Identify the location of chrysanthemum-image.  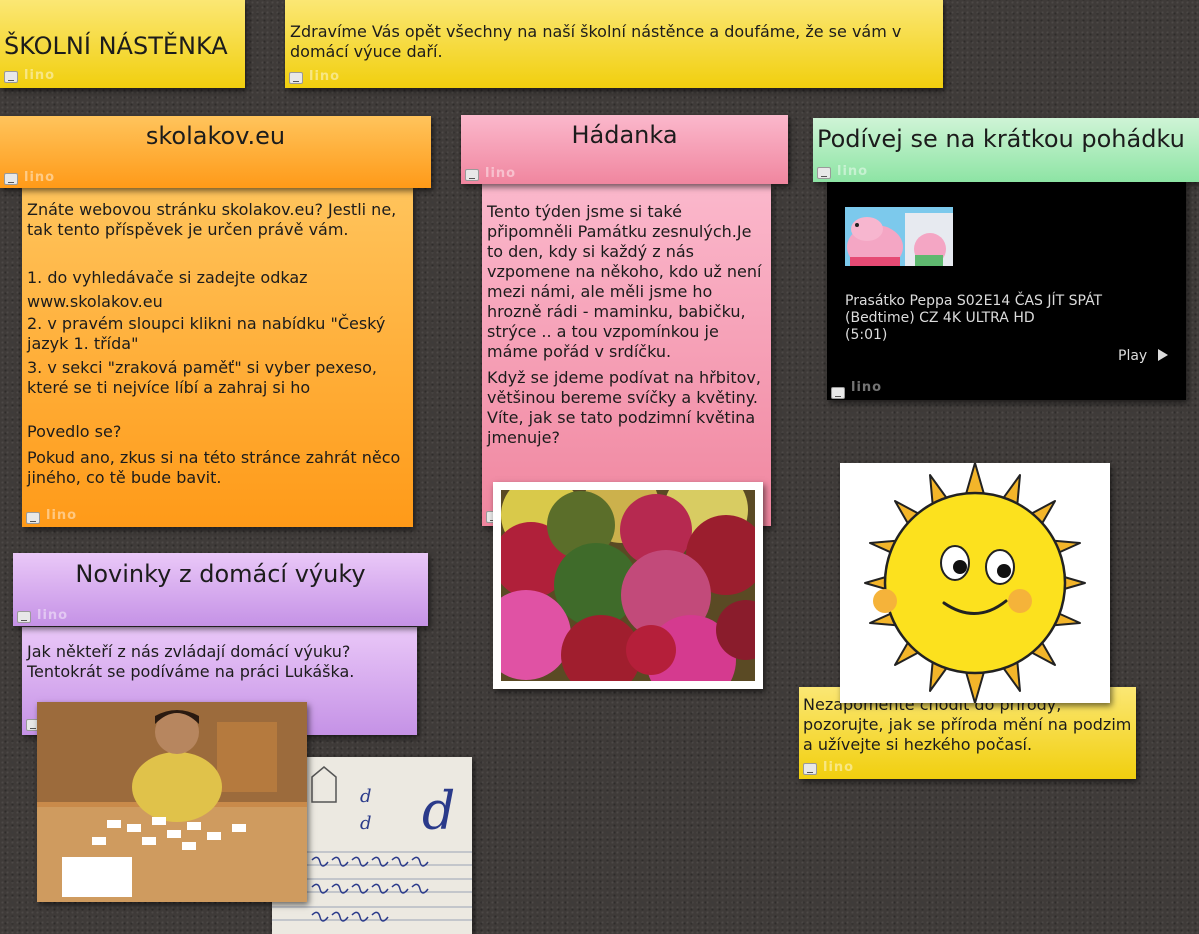
(628, 585).